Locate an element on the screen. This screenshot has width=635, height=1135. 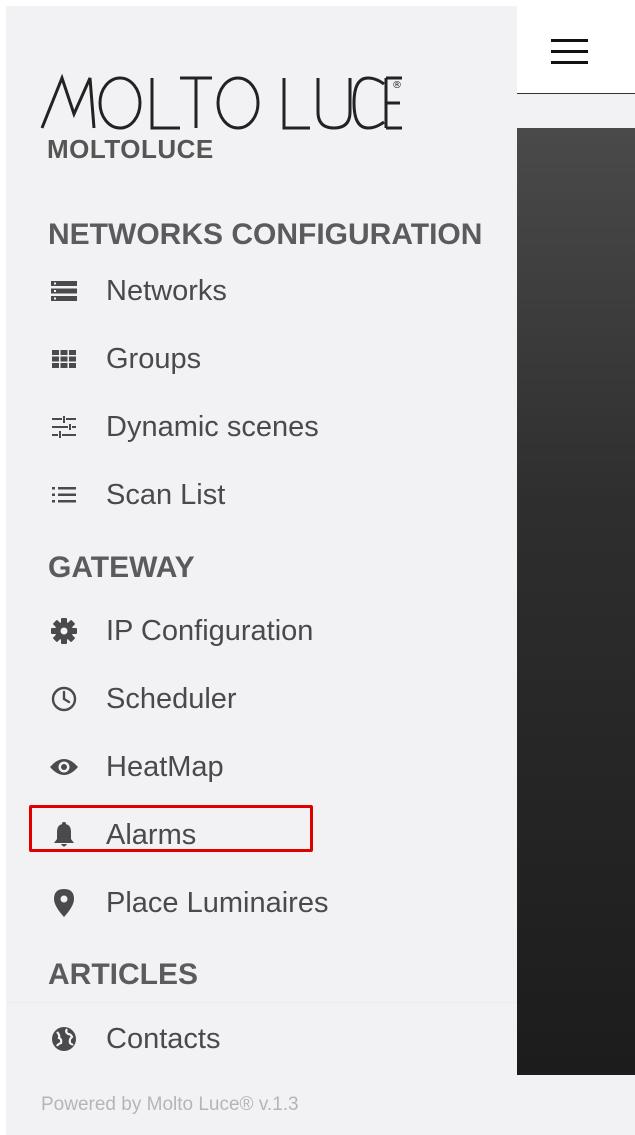
sliders-icon is located at coordinates (64, 427).